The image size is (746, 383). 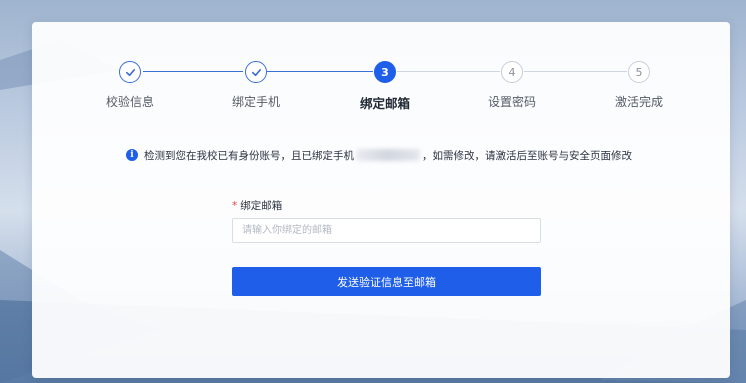 What do you see at coordinates (249, 155) in the screenshot?
I see `notice-text-prefix: 检测到您在我校已有身份账号，且已绑定手机` at bounding box center [249, 155].